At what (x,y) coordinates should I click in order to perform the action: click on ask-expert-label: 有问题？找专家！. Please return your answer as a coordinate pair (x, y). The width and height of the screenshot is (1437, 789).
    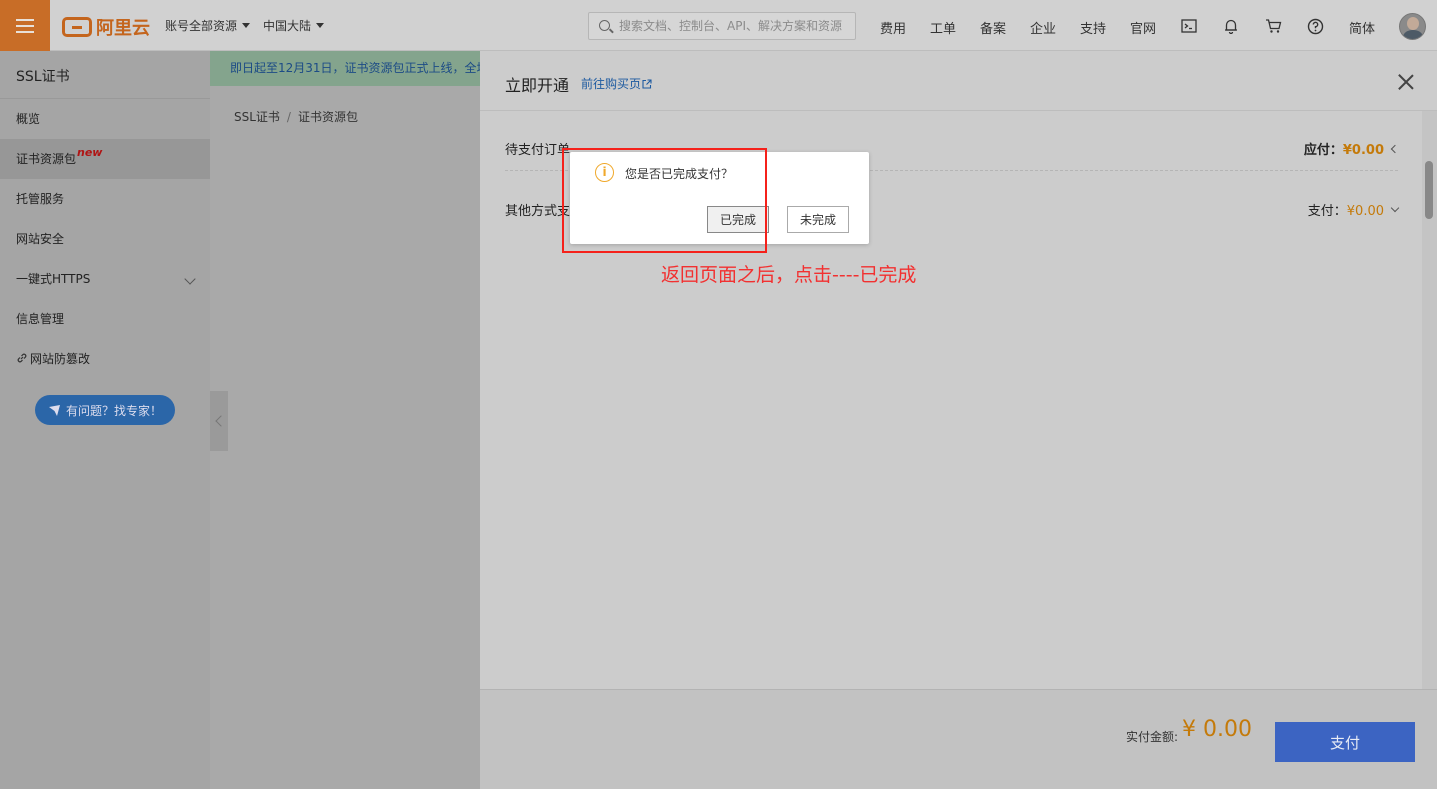
    Looking at the image, I should click on (113, 410).